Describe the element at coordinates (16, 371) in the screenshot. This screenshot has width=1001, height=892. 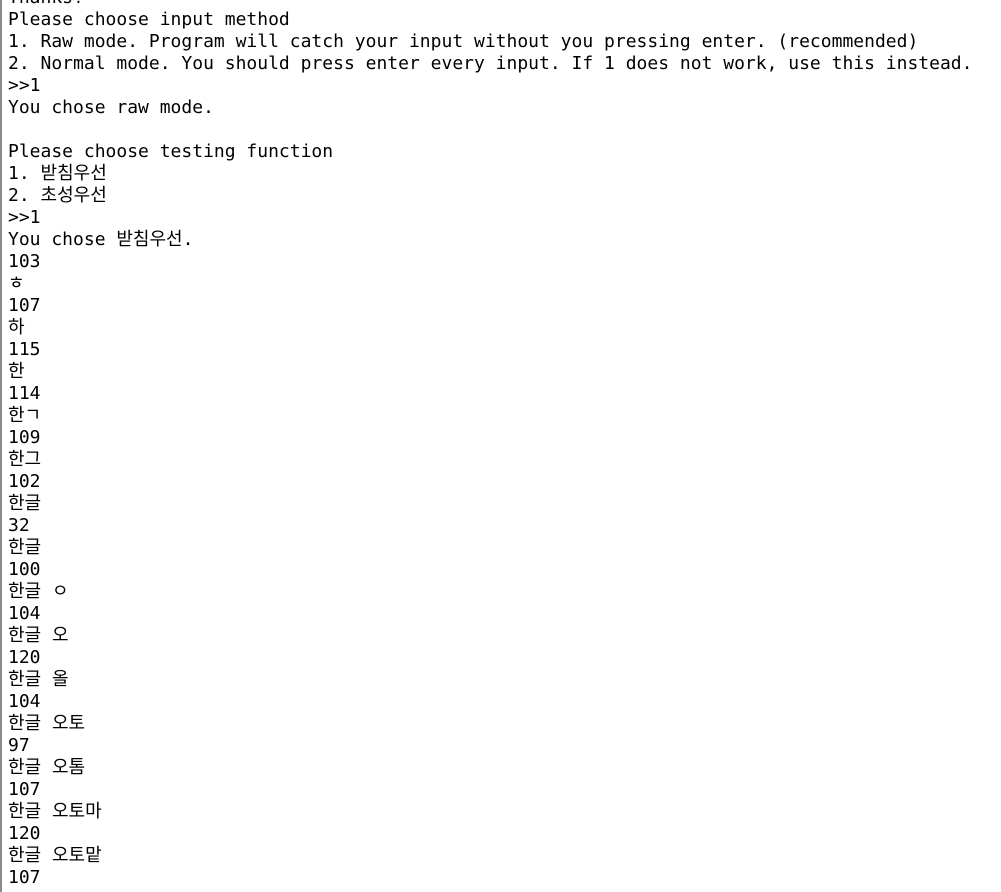
I see `terminal-line: 한` at that location.